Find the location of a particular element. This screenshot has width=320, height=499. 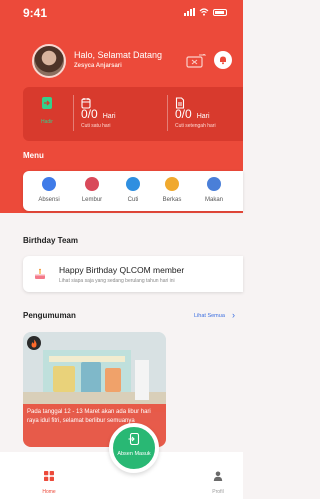

nav-home-label: Home is located at coordinates (49, 492).